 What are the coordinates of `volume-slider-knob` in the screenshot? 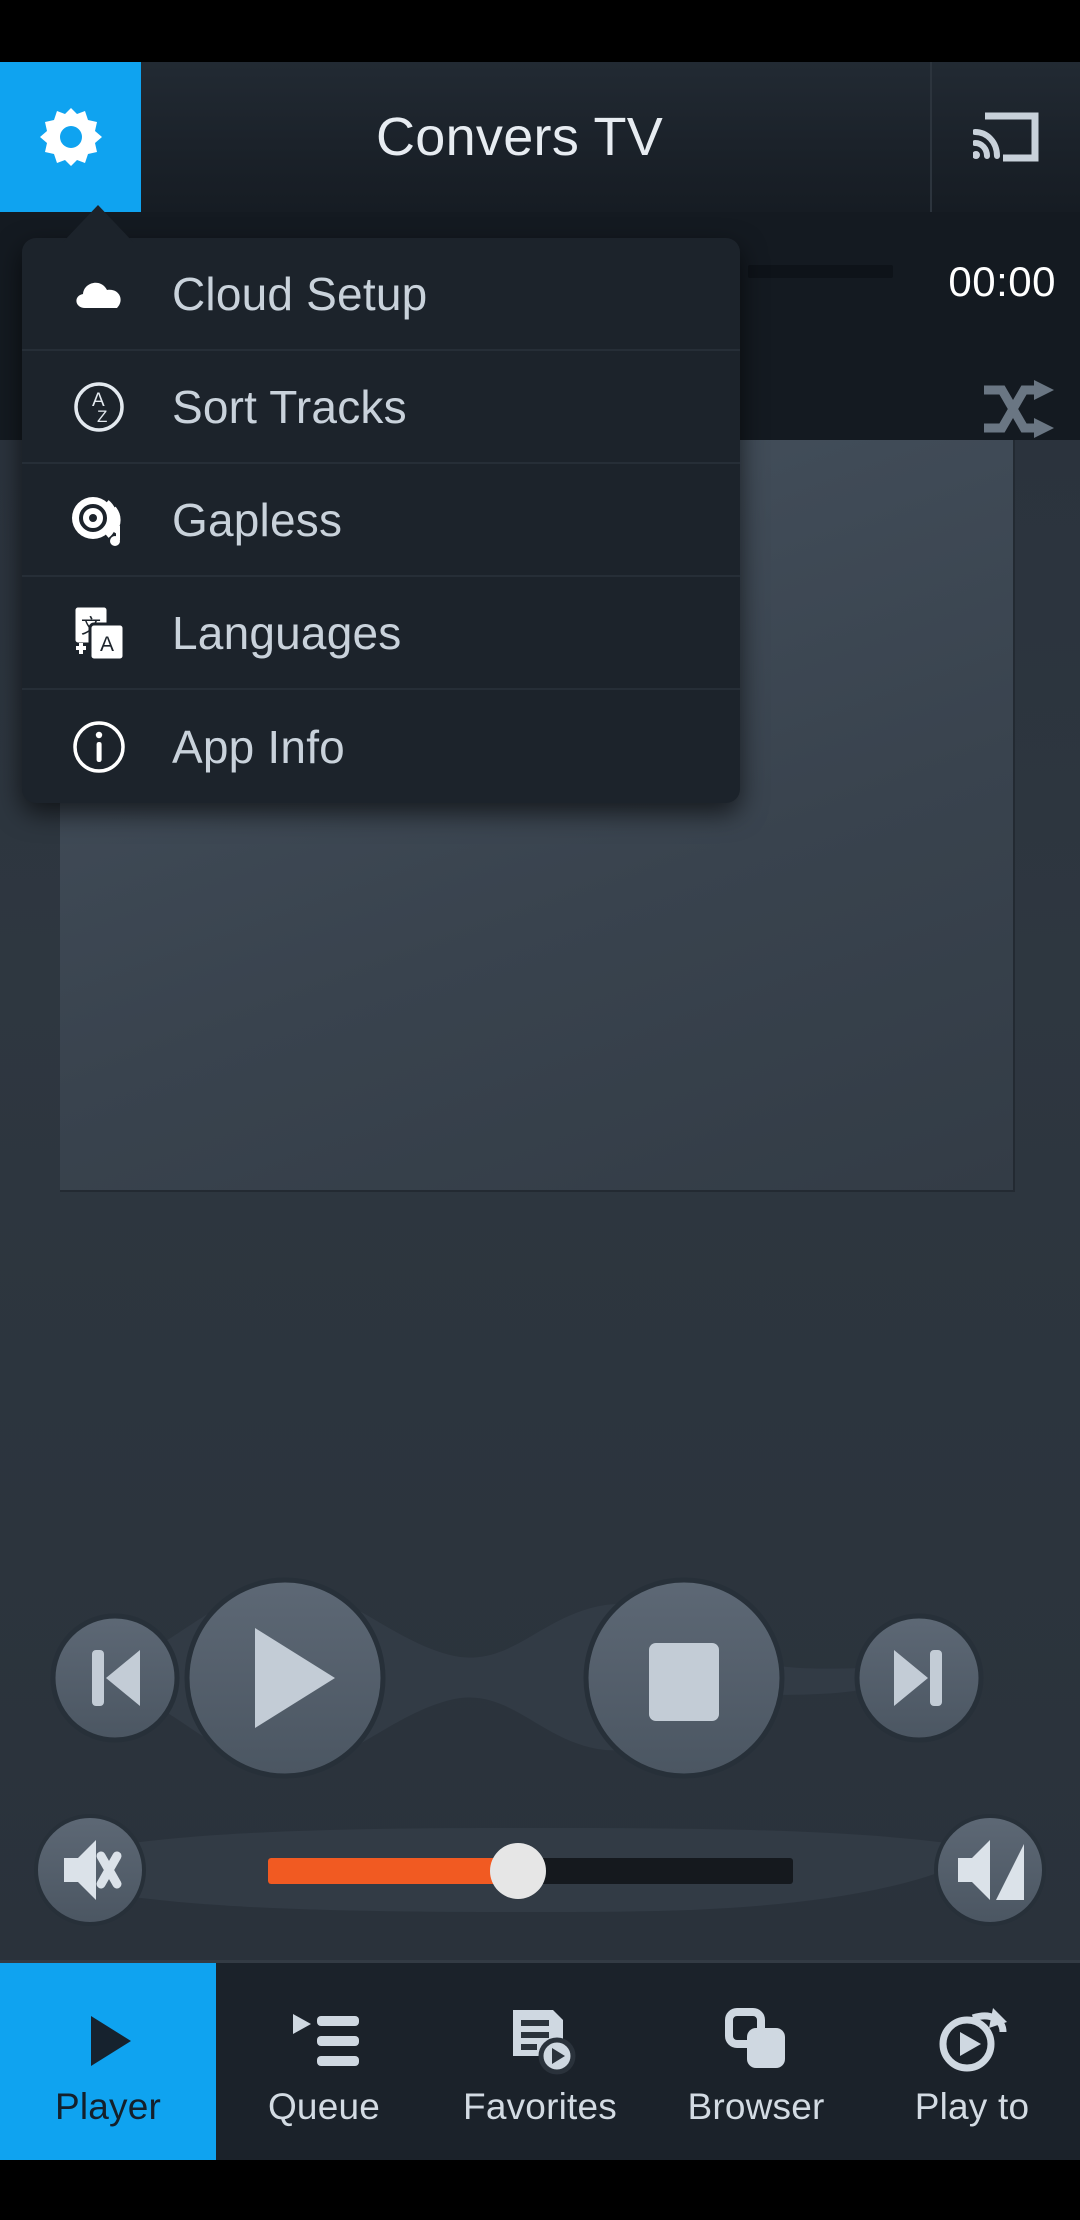 It's located at (518, 1871).